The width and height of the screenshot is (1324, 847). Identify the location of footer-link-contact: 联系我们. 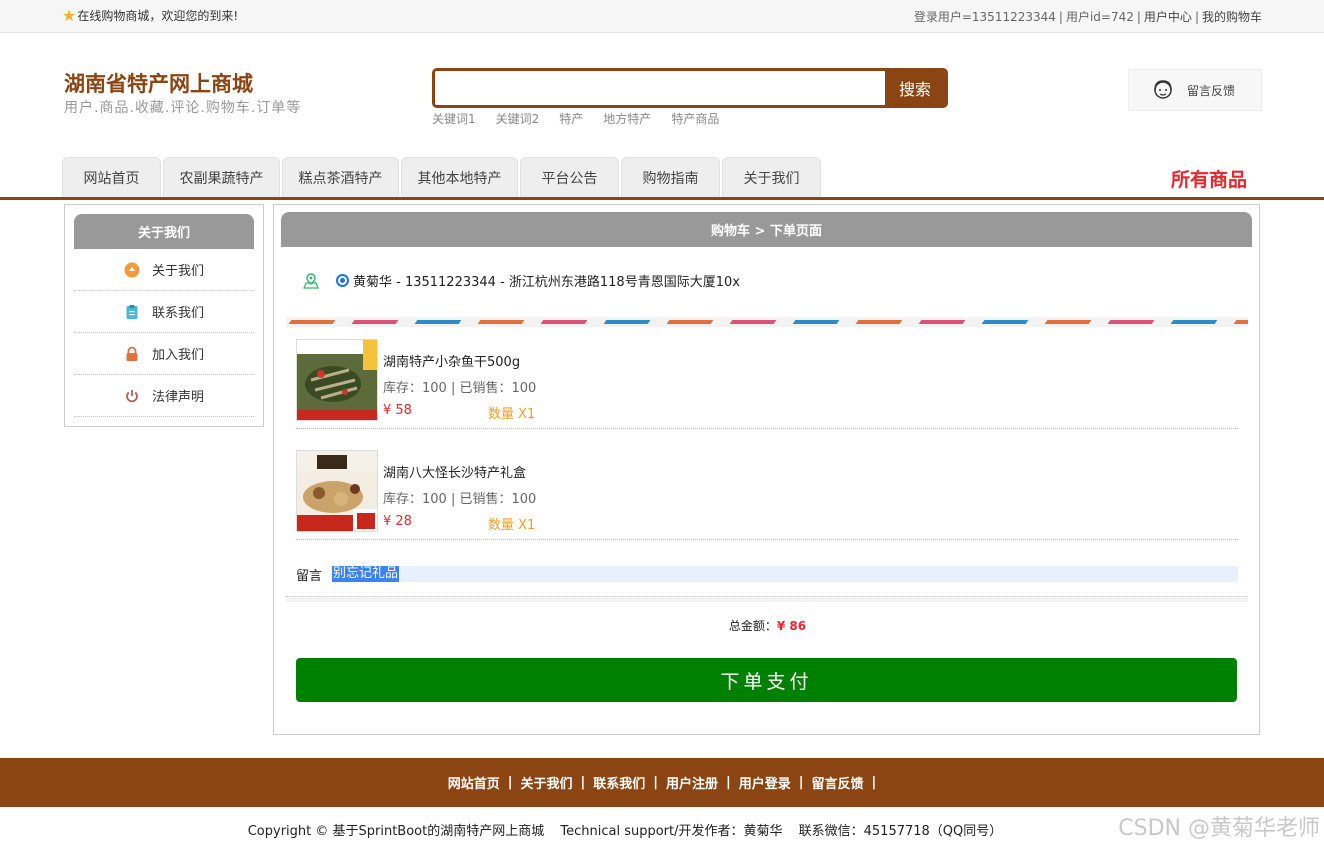
(619, 782).